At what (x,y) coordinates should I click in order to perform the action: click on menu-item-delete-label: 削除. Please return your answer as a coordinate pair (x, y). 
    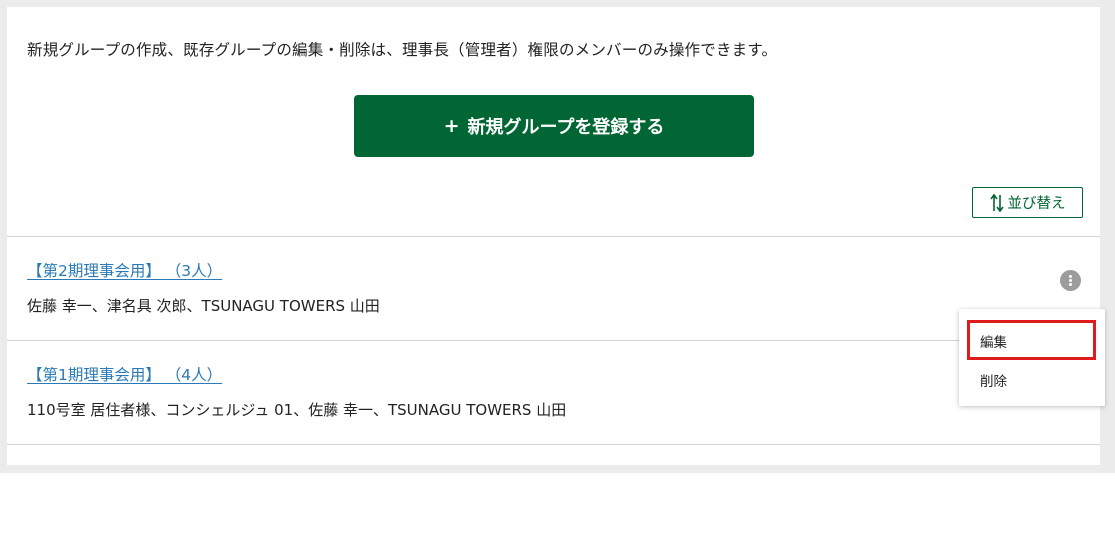
    Looking at the image, I should click on (993, 382).